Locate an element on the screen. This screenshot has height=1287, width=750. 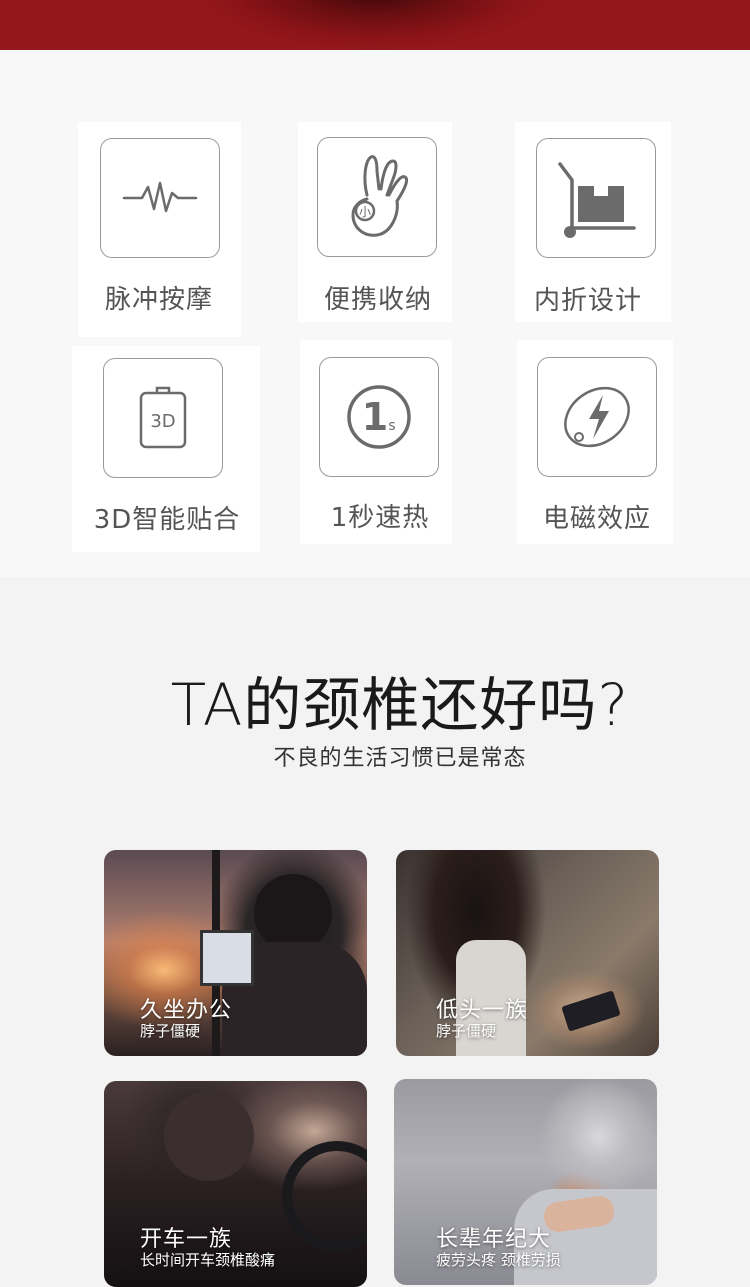
scenario-card-office: 久坐办公 脖子僵硬 is located at coordinates (235, 953).